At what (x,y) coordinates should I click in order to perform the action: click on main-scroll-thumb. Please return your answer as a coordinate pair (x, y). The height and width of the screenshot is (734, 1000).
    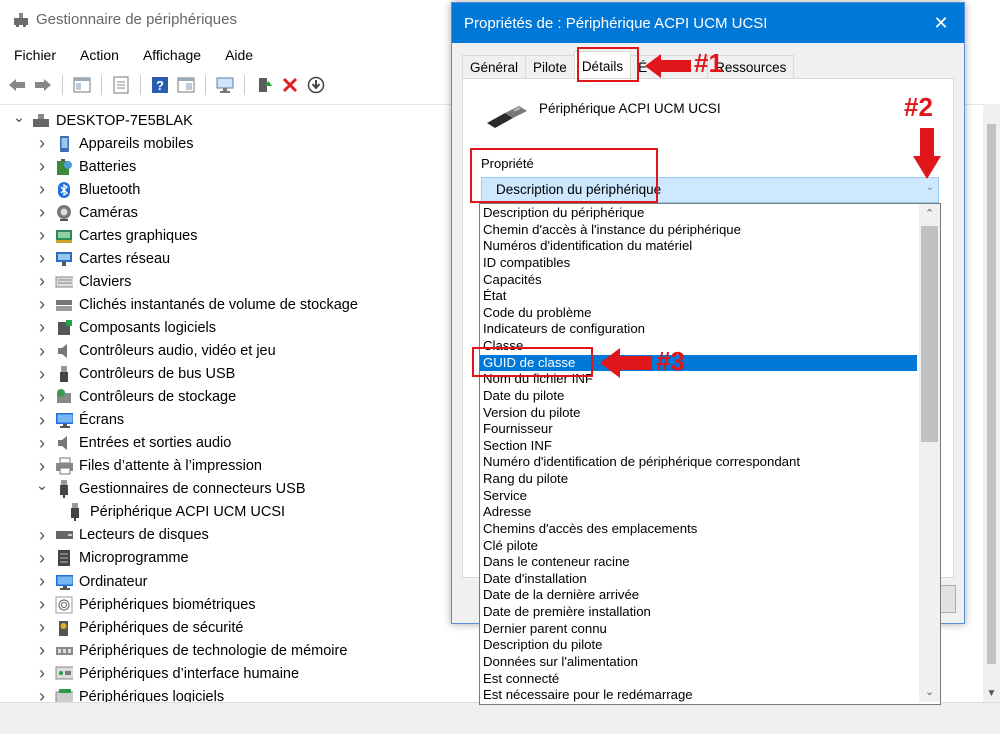
    Looking at the image, I should click on (991, 394).